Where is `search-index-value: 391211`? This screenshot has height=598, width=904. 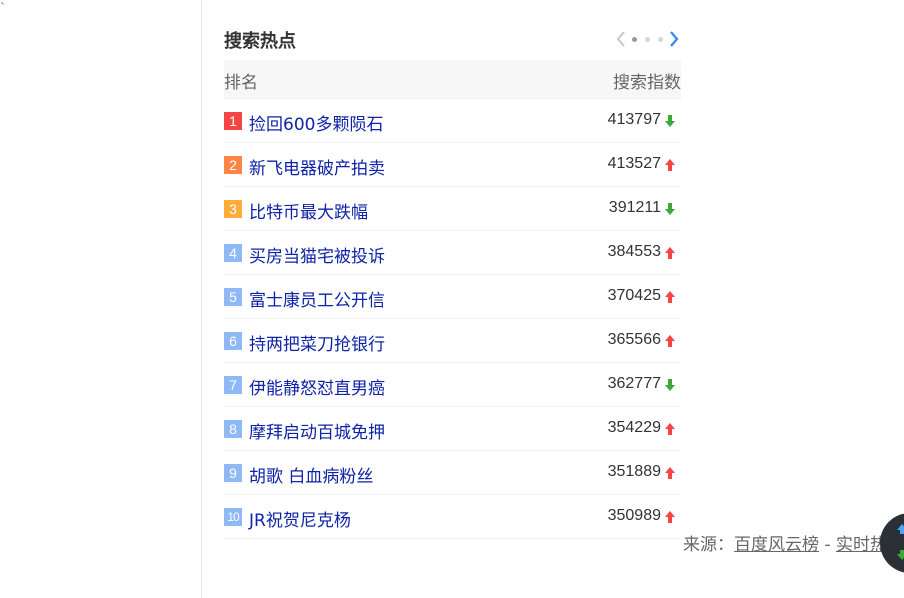 search-index-value: 391211 is located at coordinates (634, 207).